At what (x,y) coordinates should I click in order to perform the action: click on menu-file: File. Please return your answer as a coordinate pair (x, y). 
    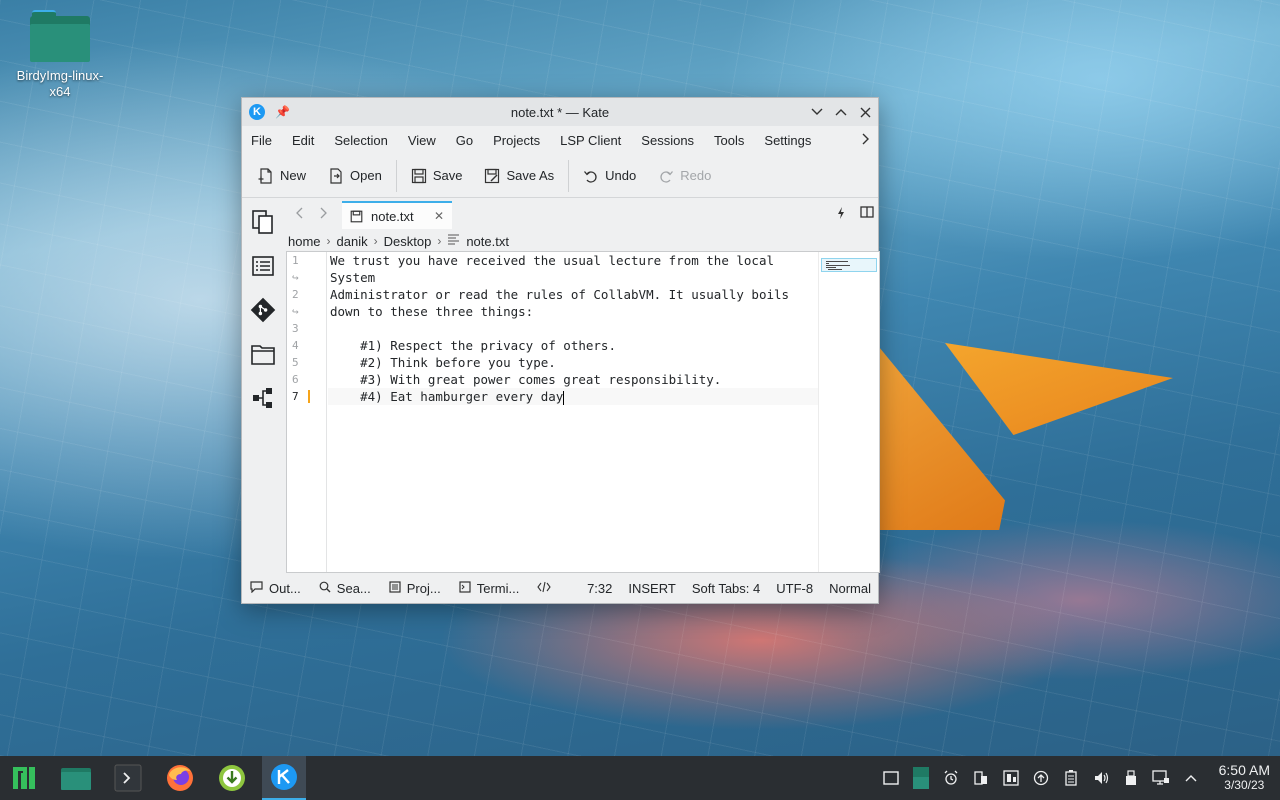
    Looking at the image, I should click on (261, 140).